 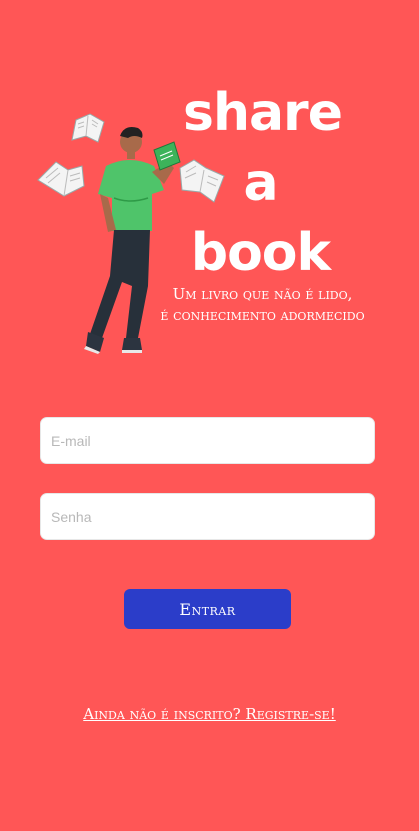 What do you see at coordinates (262, 294) in the screenshot?
I see `tagline-line-1: Um livro que não é lido,` at bounding box center [262, 294].